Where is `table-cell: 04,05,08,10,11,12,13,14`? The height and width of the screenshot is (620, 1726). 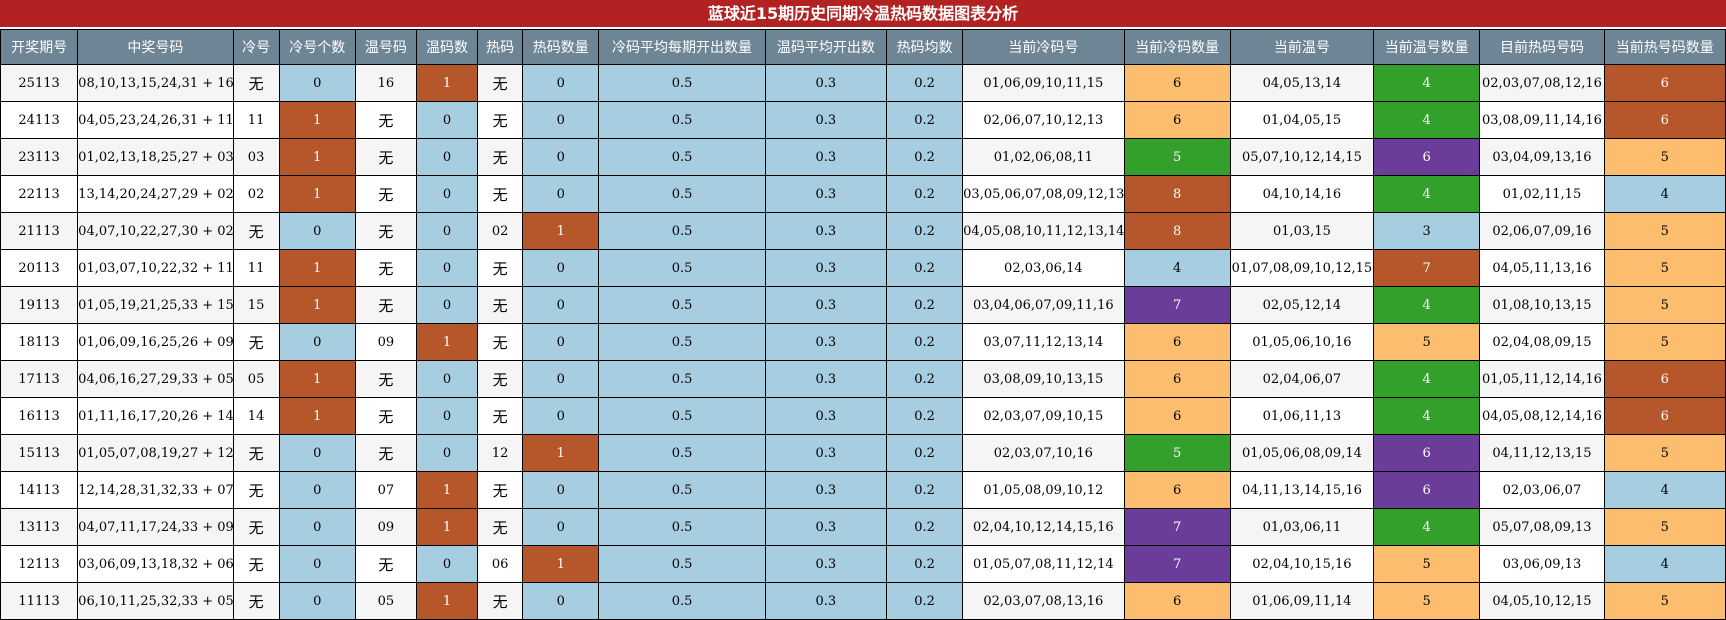 table-cell: 04,05,08,10,11,12,13,14 is located at coordinates (1043, 231).